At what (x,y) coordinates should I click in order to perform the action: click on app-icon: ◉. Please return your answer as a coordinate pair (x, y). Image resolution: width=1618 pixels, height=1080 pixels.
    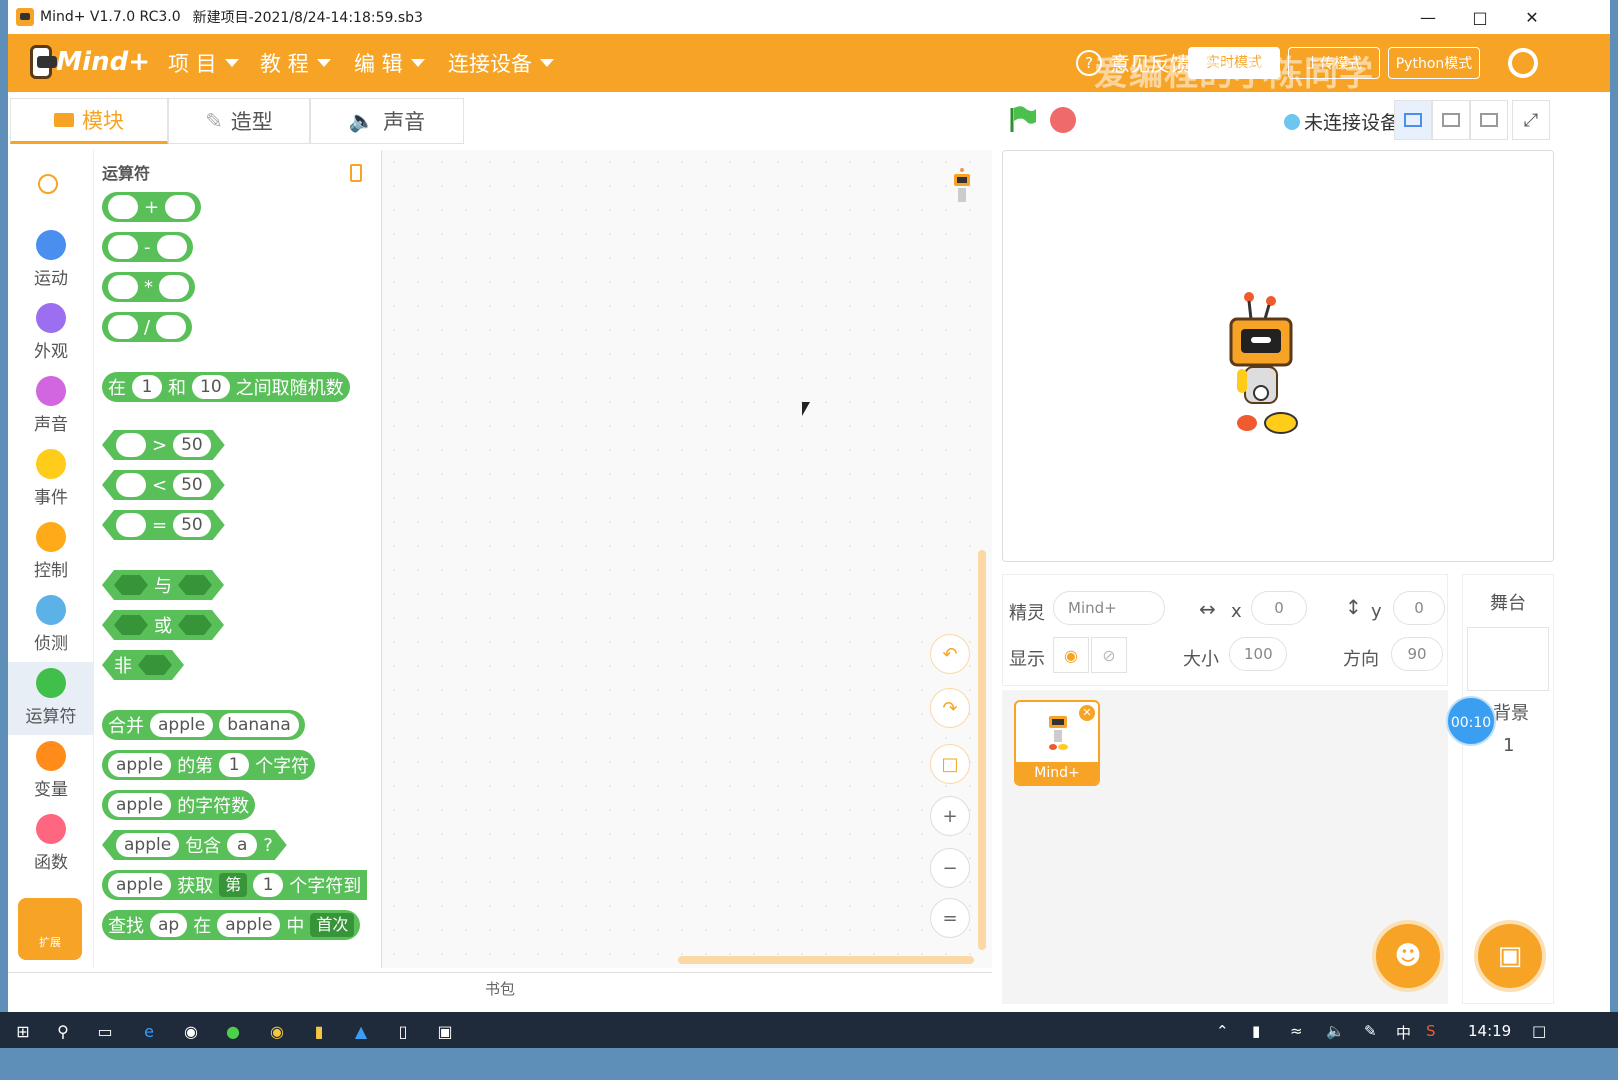
    Looking at the image, I should click on (191, 1031).